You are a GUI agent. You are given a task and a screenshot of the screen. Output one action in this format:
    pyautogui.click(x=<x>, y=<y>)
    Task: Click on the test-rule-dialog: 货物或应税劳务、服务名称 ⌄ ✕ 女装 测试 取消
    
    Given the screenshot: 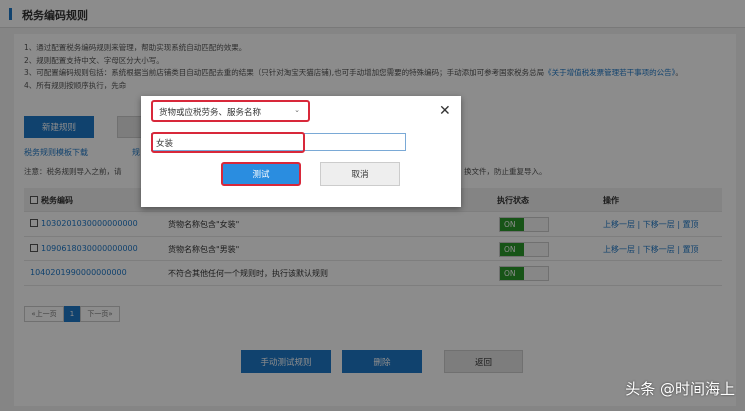 What is the action you would take?
    pyautogui.click(x=301, y=151)
    